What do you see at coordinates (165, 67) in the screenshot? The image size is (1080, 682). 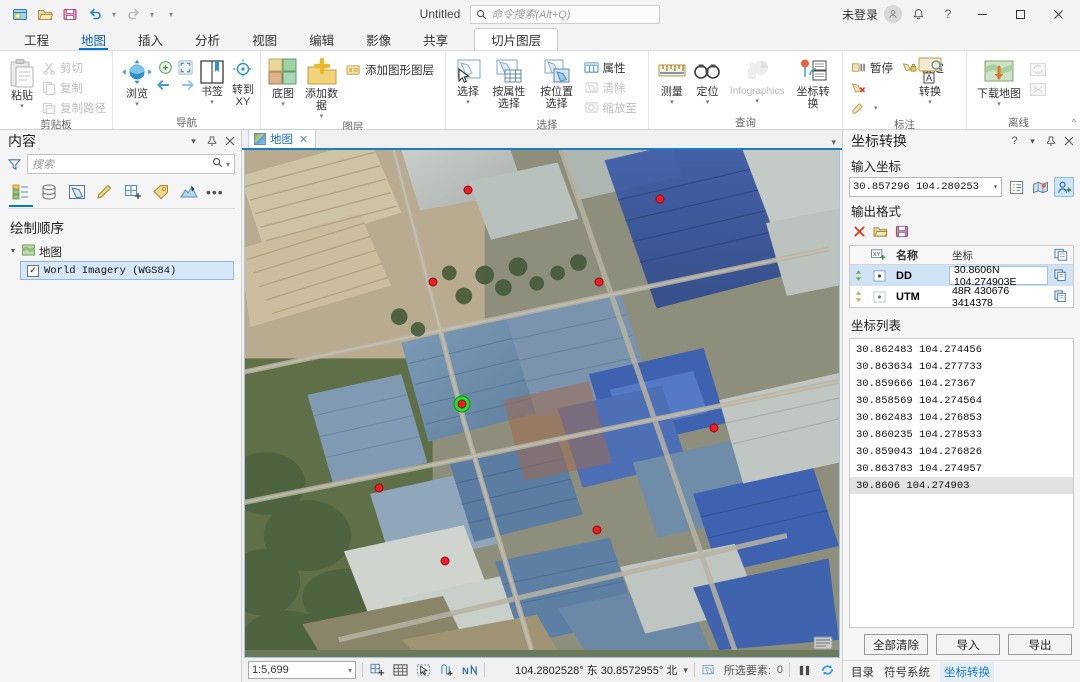 I see `fixed-zoom-in-icon` at bounding box center [165, 67].